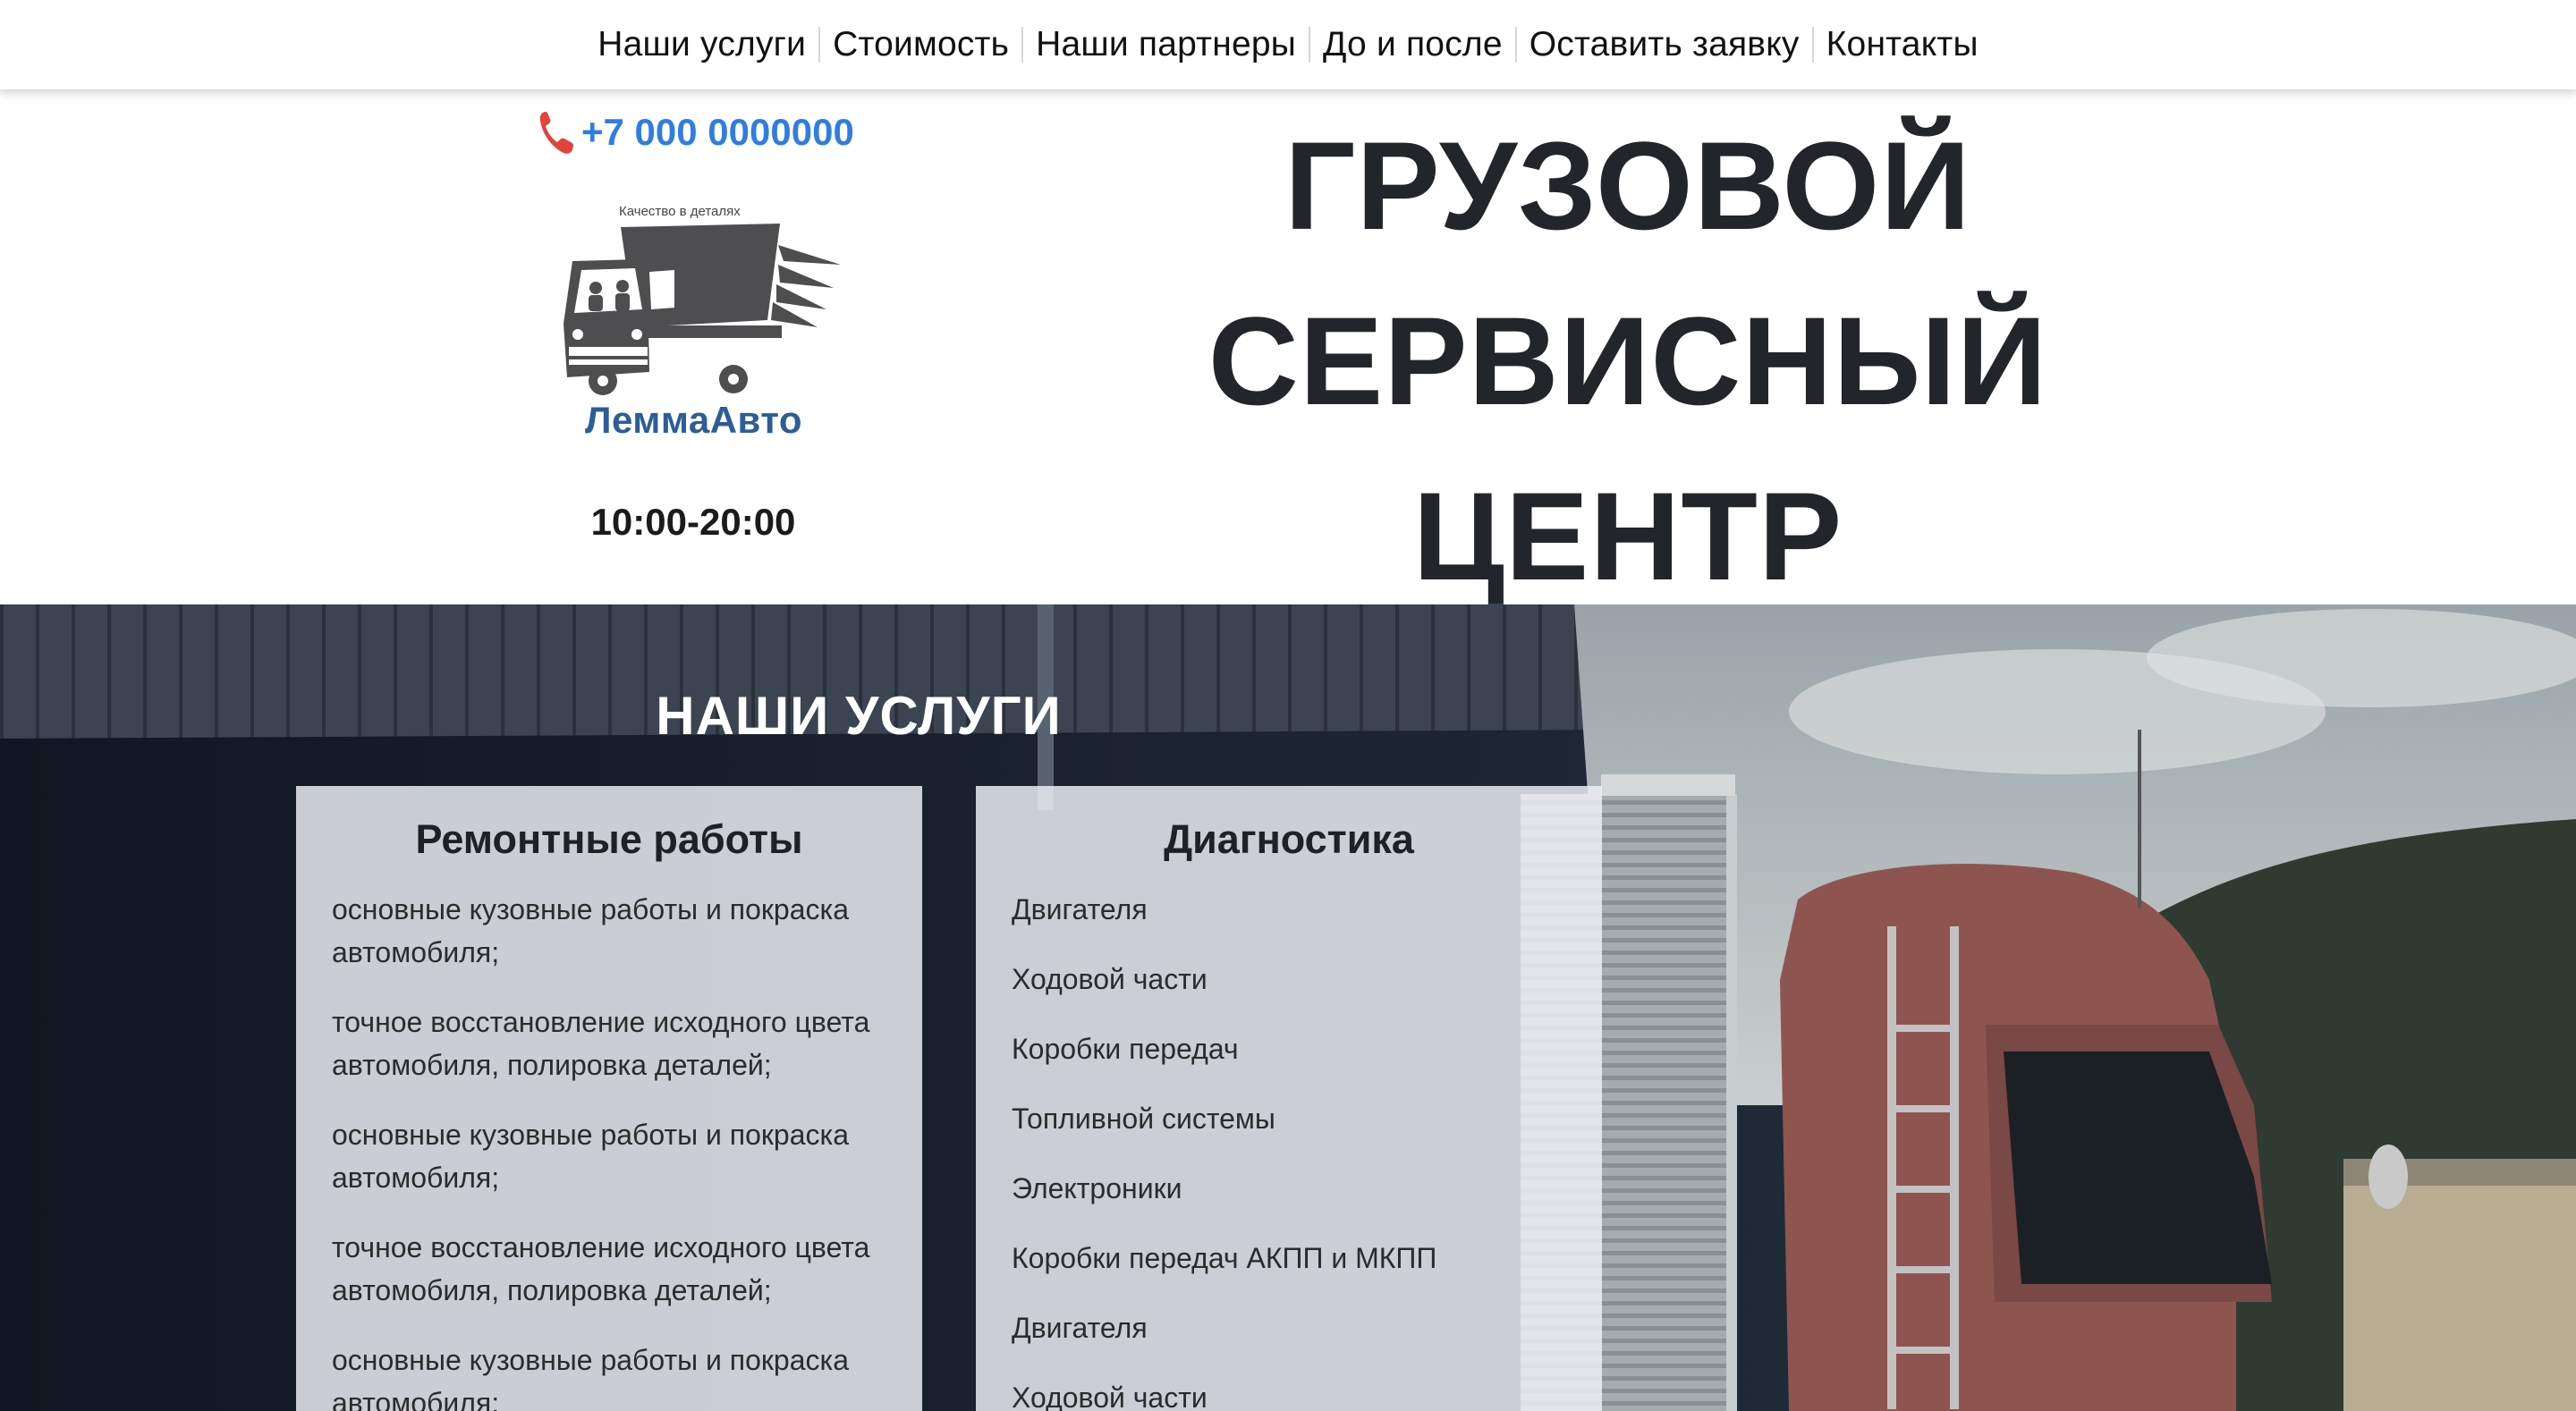 The height and width of the screenshot is (1411, 2576). What do you see at coordinates (1413, 44) in the screenshot?
I see `nav-link-before-after: До и после` at bounding box center [1413, 44].